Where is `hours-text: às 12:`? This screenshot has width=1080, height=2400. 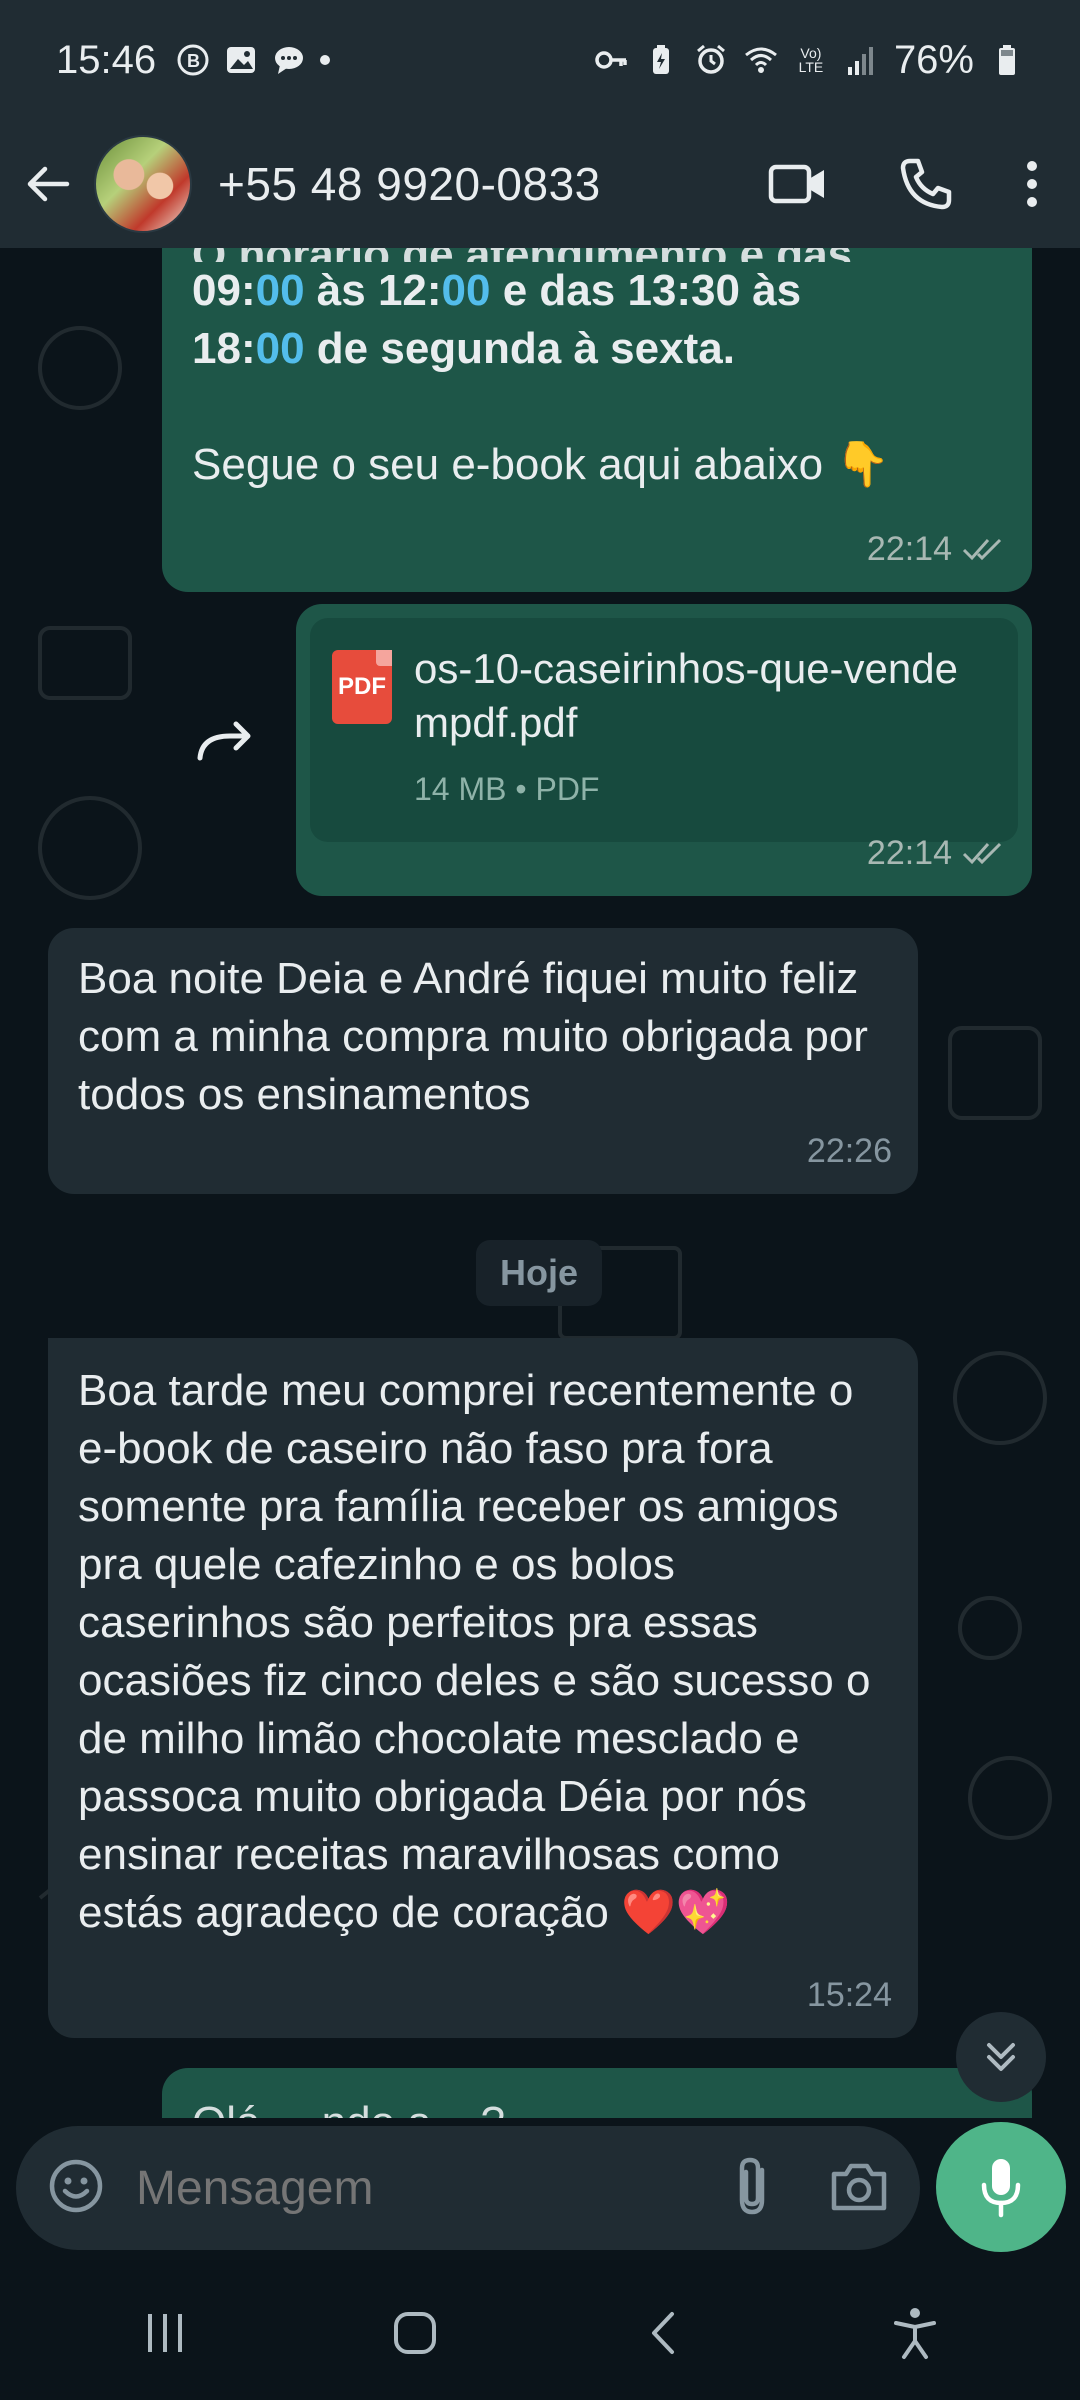
hours-text: às 12: is located at coordinates (373, 290).